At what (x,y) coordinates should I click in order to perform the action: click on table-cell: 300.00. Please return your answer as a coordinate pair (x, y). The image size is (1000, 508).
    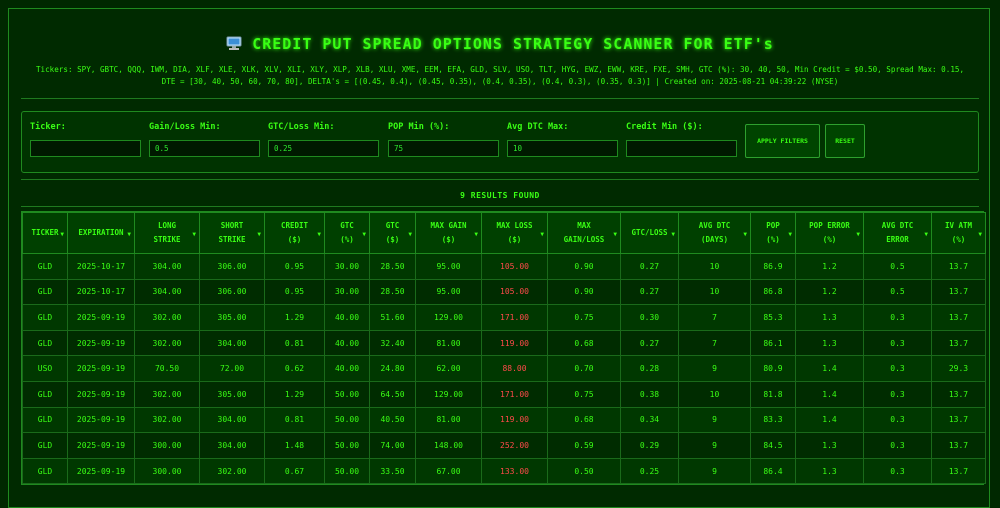
    Looking at the image, I should click on (167, 445).